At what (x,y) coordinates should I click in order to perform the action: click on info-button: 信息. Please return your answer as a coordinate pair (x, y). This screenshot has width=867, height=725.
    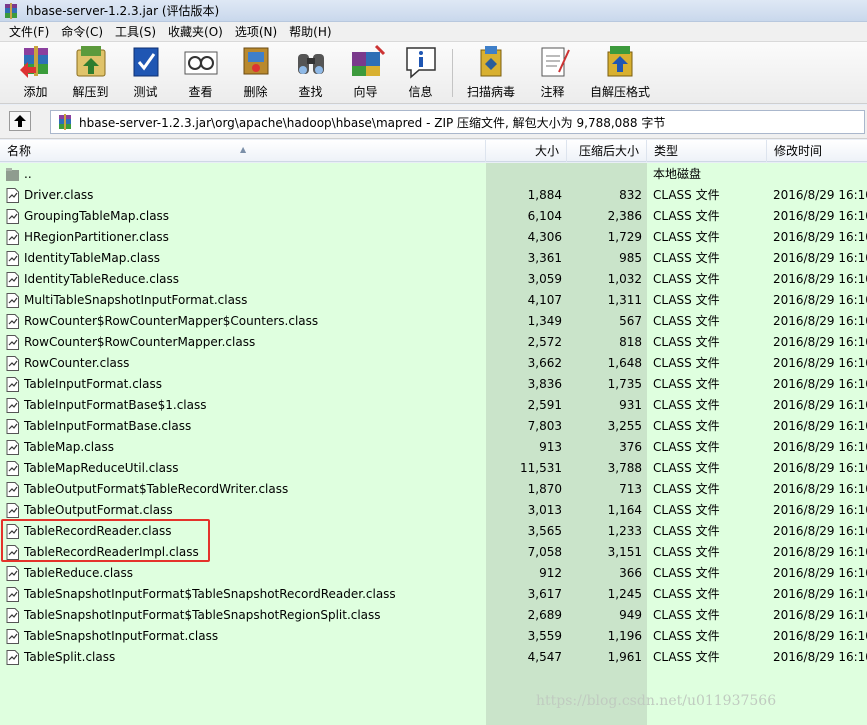
    Looking at the image, I should click on (420, 73).